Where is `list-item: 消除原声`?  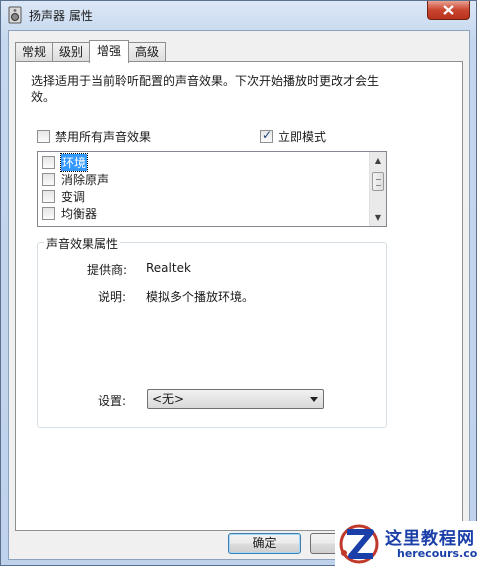 list-item: 消除原声 is located at coordinates (75, 179).